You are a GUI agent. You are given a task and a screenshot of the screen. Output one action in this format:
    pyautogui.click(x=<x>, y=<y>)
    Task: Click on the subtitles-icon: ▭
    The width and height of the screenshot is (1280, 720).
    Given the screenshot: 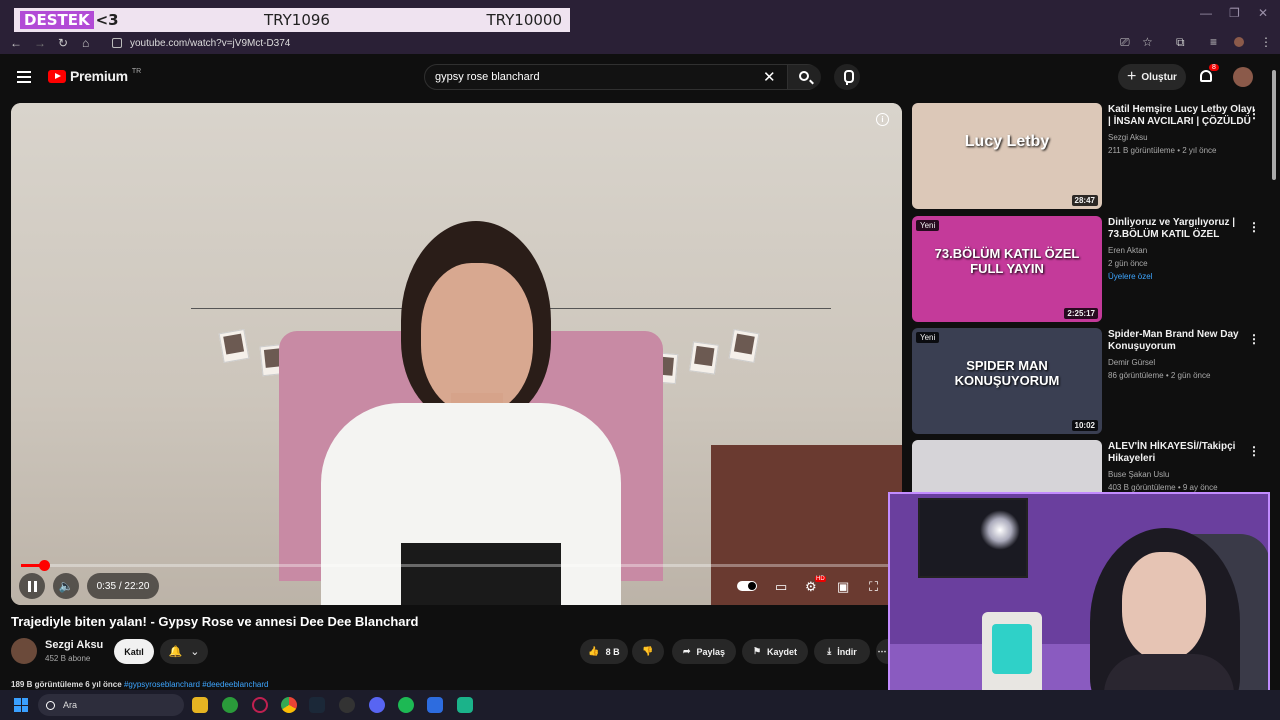 What is the action you would take?
    pyautogui.click(x=781, y=587)
    